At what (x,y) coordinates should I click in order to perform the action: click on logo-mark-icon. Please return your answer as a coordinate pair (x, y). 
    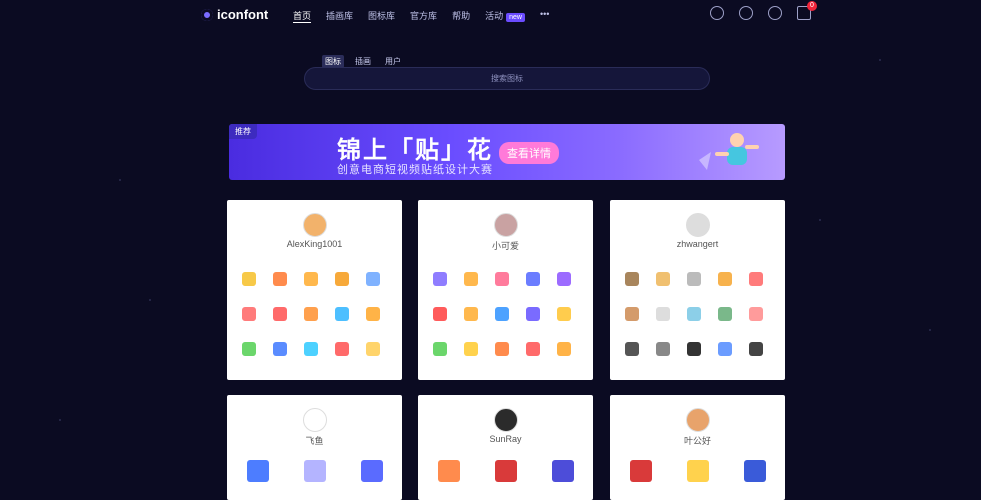
    Looking at the image, I should click on (207, 14).